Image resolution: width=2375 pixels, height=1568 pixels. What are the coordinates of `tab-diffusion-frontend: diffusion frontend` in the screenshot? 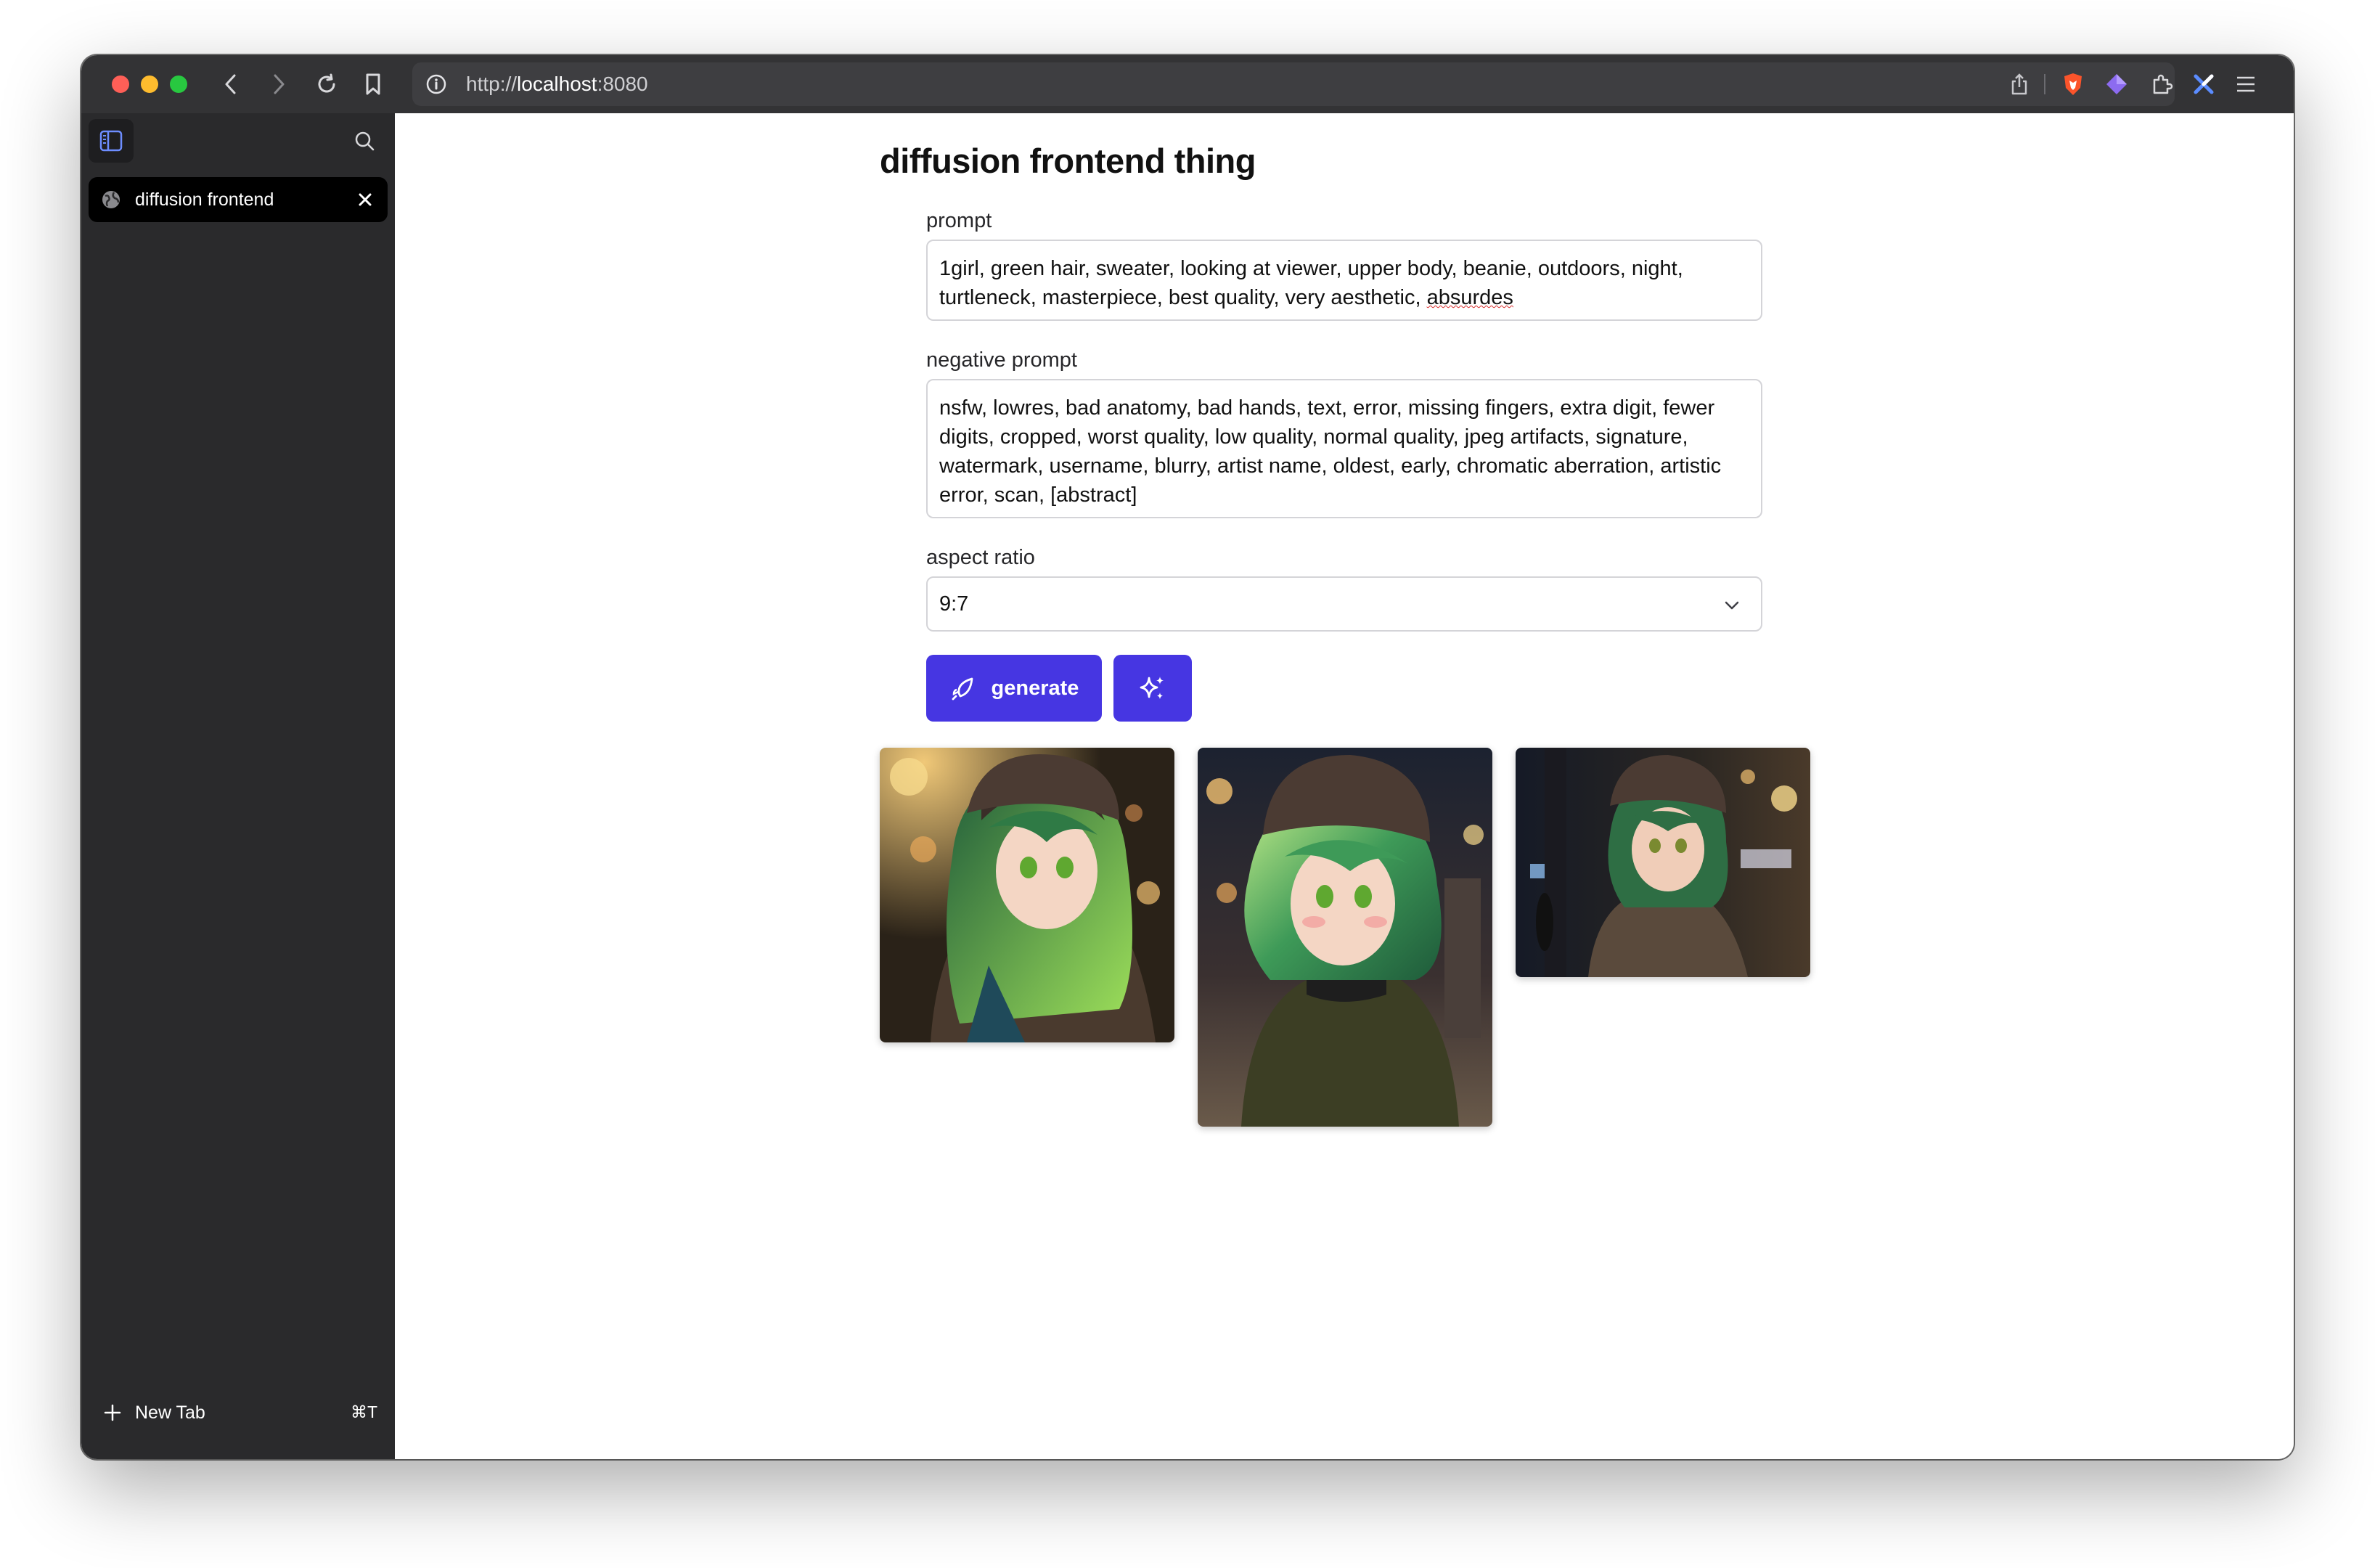 It's located at (239, 200).